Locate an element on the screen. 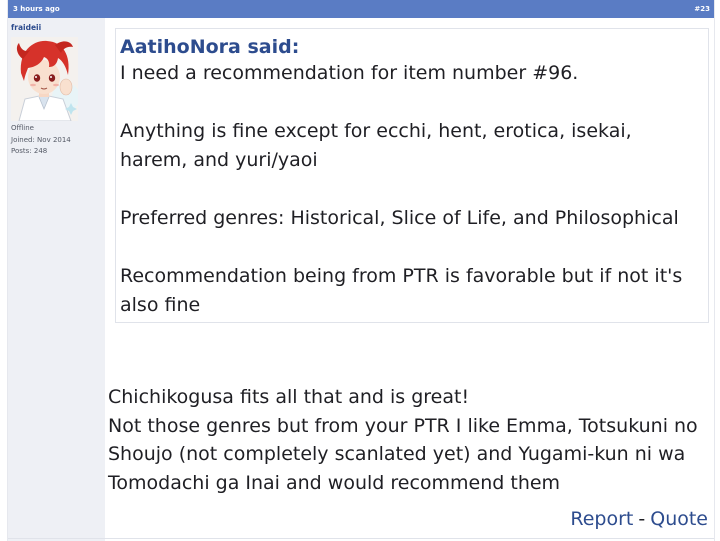 This screenshot has width=720, height=541. quote-link: Quote is located at coordinates (679, 519).